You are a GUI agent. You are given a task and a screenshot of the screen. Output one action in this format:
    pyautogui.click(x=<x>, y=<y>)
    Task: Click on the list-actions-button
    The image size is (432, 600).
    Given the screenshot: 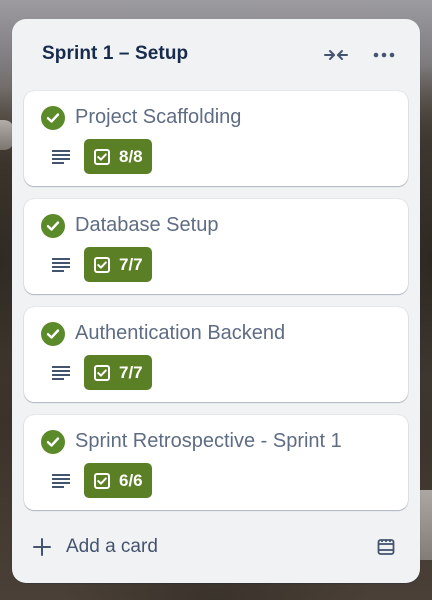 What is the action you would take?
    pyautogui.click(x=384, y=55)
    